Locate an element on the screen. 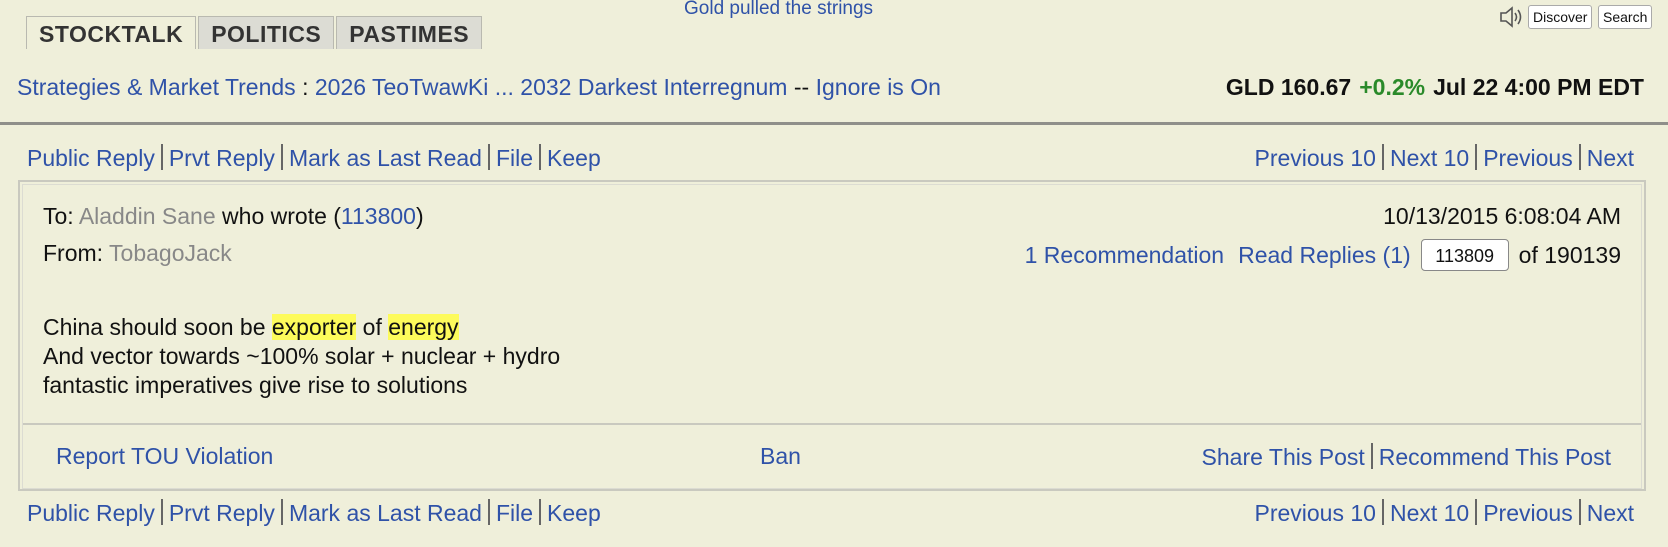 This screenshot has height=547, width=1668. header-divider is located at coordinates (834, 123).